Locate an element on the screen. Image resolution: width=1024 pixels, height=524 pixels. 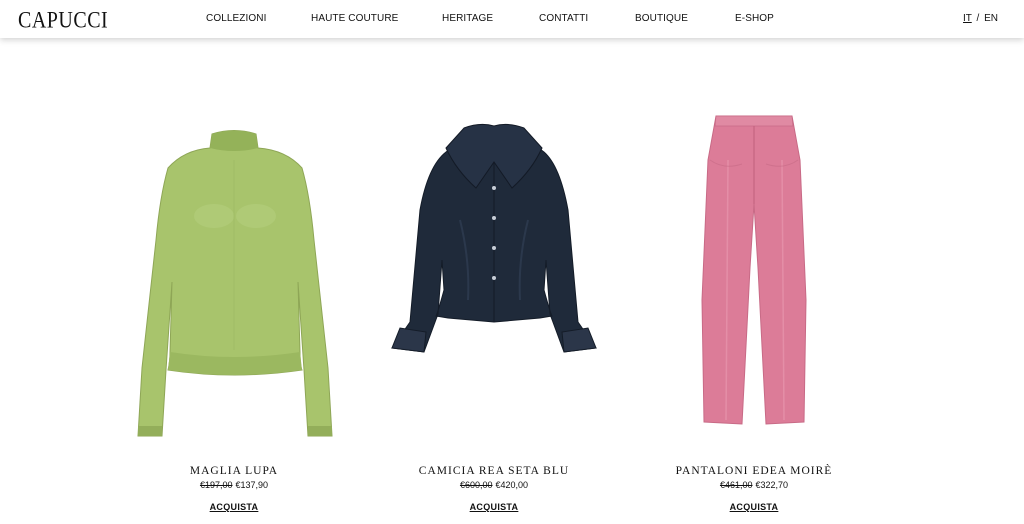
old-price: €197,00 is located at coordinates (216, 485).